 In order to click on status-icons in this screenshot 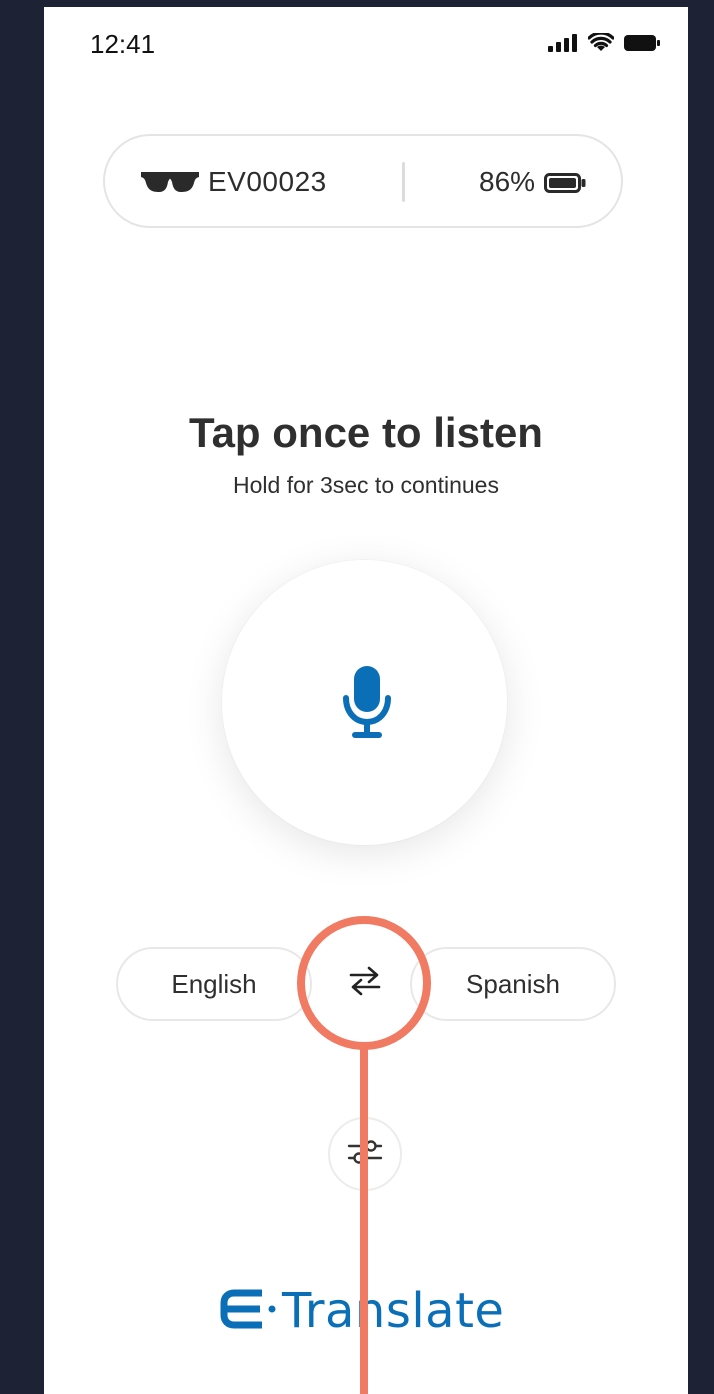, I will do `click(604, 44)`.